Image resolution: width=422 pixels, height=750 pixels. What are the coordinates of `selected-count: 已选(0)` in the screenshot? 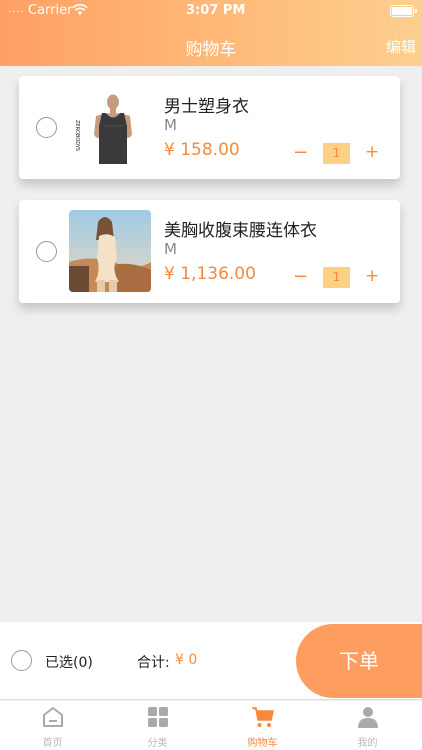 It's located at (69, 663).